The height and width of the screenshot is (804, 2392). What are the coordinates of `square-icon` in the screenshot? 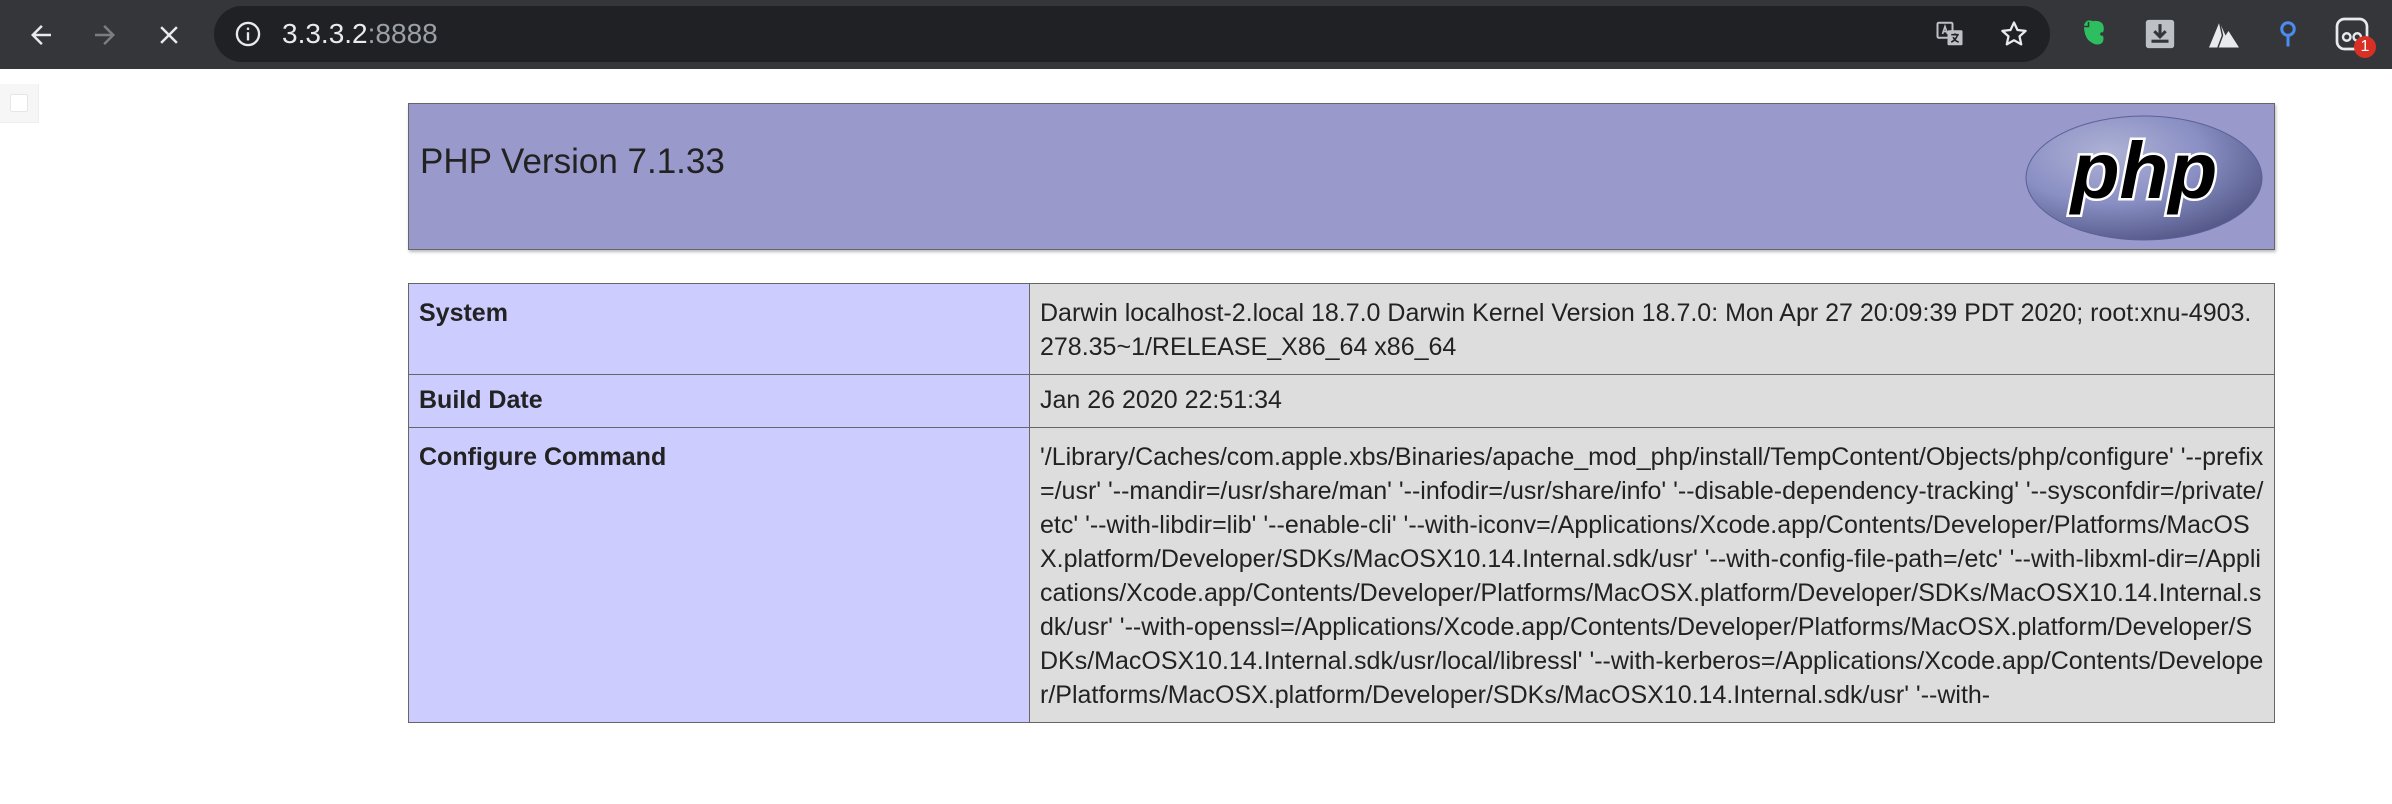 It's located at (19, 103).